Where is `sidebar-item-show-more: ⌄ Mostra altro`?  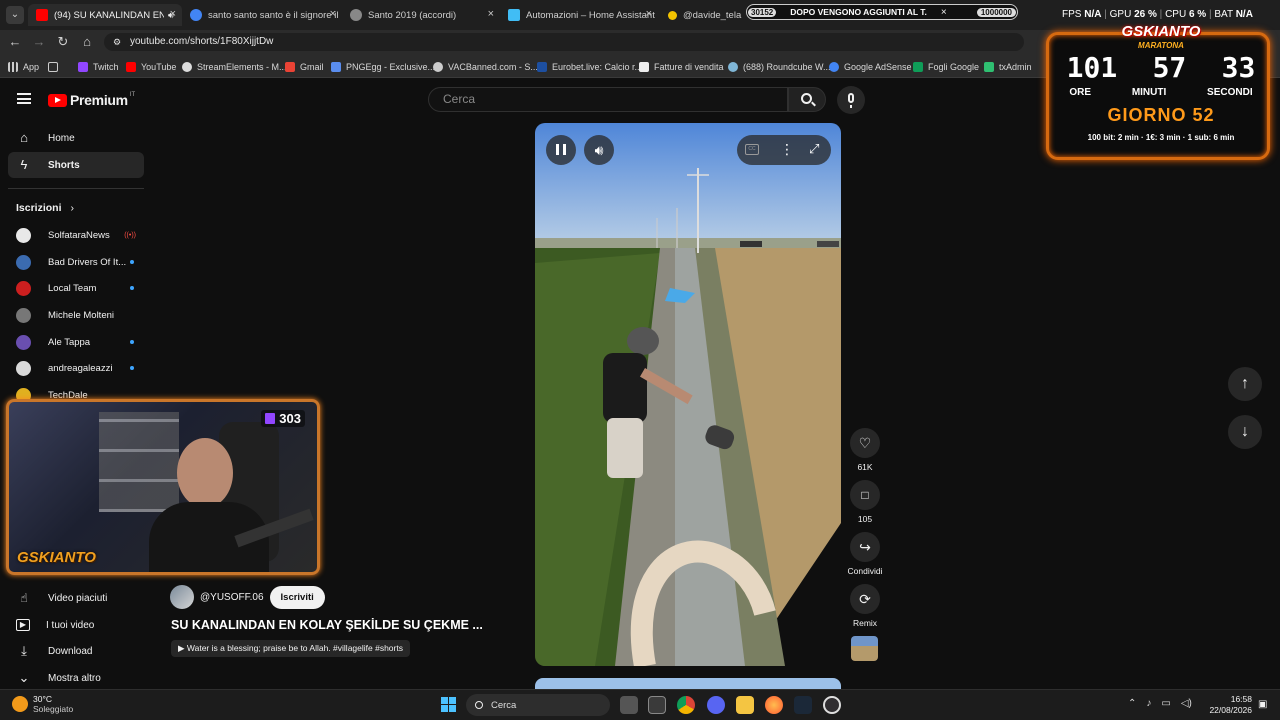
sidebar-item-show-more: ⌄ Mostra altro is located at coordinates (76, 678).